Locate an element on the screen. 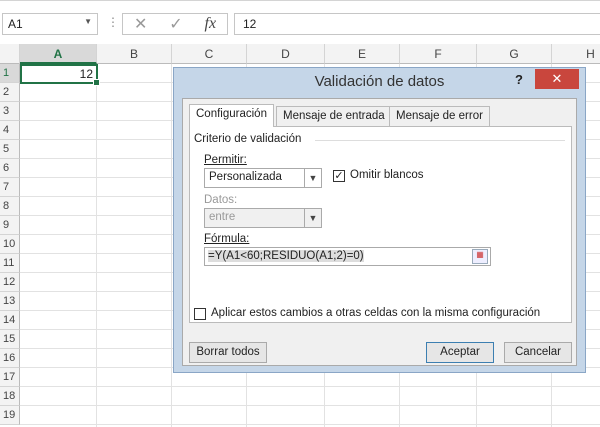 This screenshot has height=427, width=600. name-box: A1 ▼ is located at coordinates (50, 24).